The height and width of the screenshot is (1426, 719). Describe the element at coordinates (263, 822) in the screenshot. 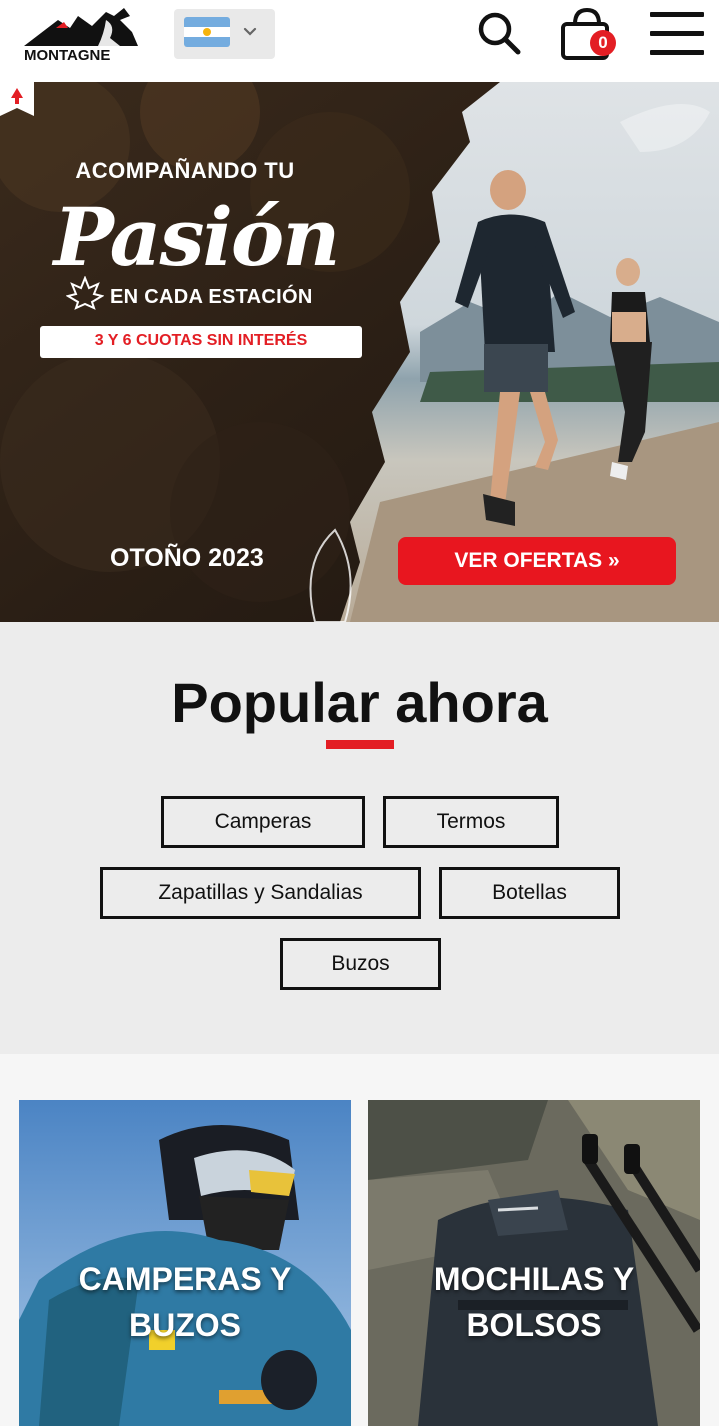

I see `chip-camperas: Camperas` at that location.